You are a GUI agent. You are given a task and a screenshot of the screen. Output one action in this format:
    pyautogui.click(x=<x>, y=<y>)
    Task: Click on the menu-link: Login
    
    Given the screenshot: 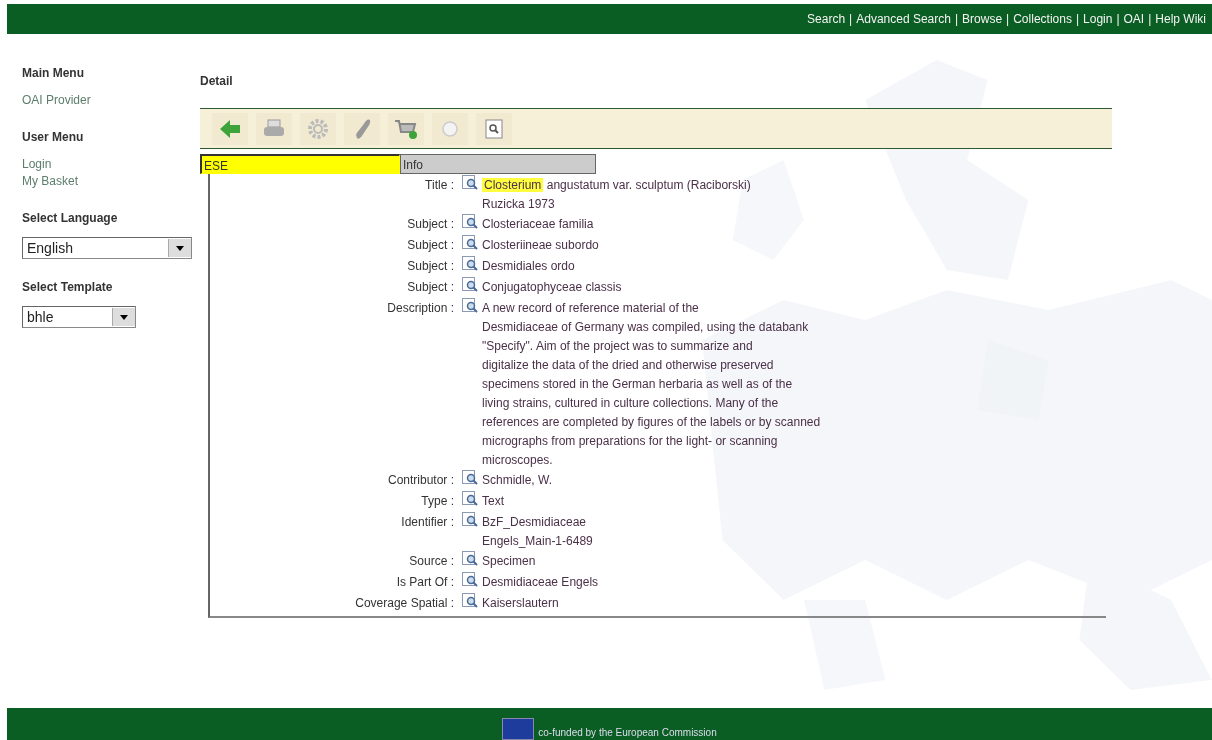 What is the action you would take?
    pyautogui.click(x=111, y=164)
    